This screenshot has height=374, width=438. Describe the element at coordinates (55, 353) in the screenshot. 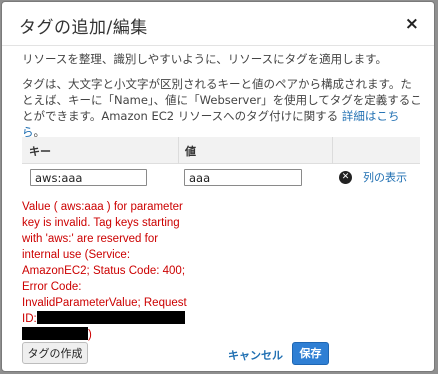

I see `add-tag-button: タグの作成` at that location.